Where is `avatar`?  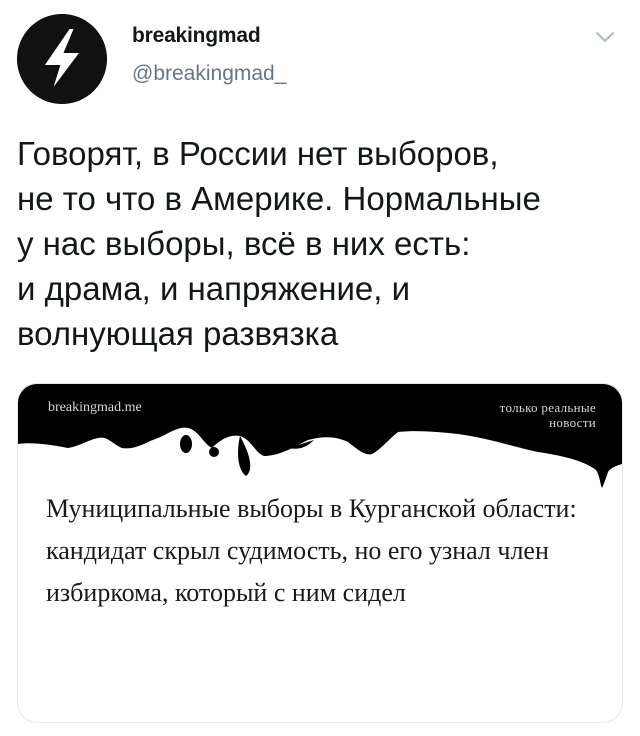
avatar is located at coordinates (62, 59).